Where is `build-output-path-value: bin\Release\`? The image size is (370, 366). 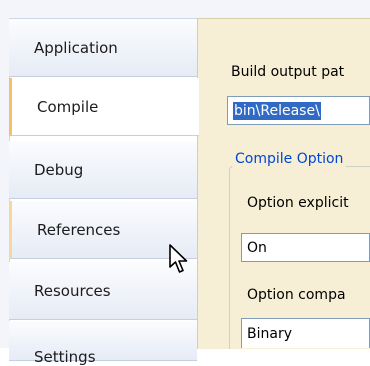 build-output-path-value: bin\Release\ is located at coordinates (277, 110).